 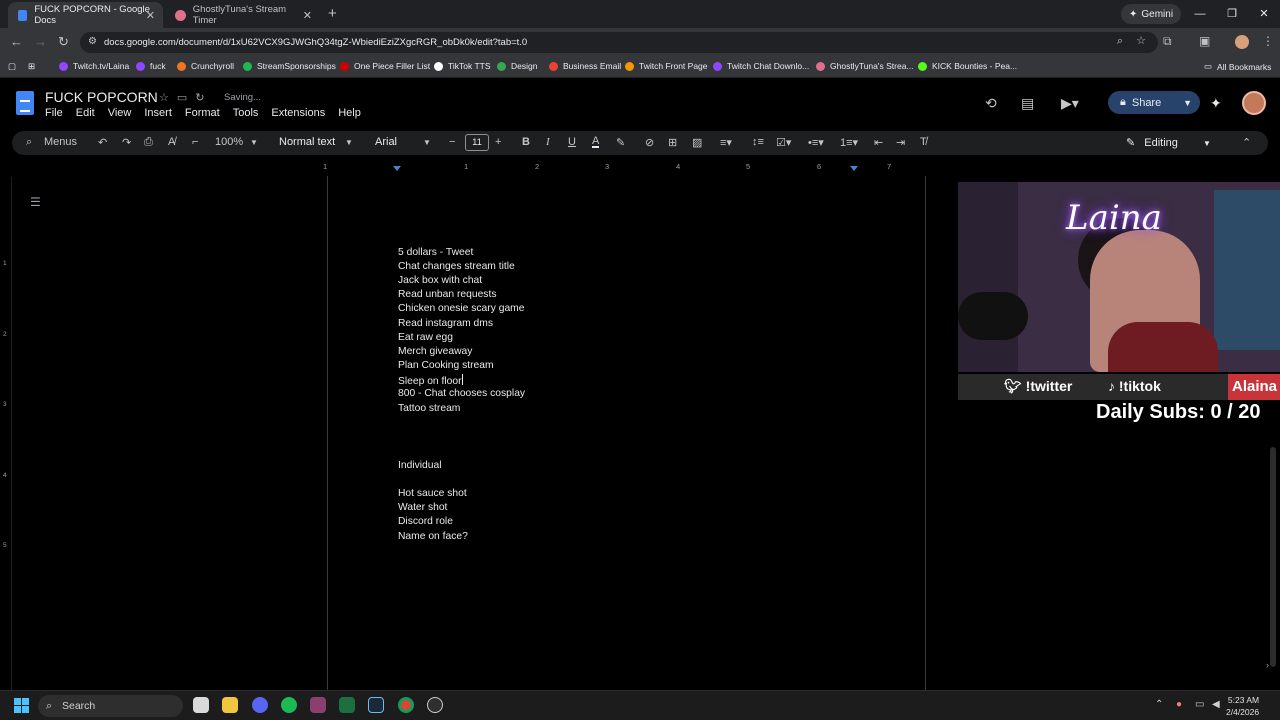 I want to click on document-title: FUCK POPCORN, so click(x=101, y=97).